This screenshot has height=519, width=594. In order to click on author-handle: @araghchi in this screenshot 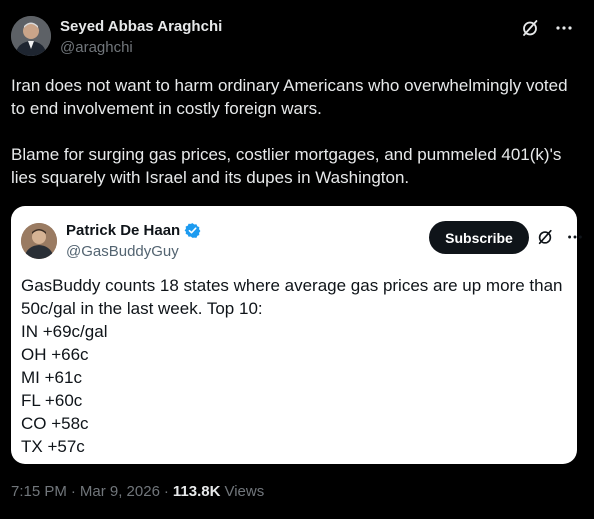, I will do `click(96, 47)`.